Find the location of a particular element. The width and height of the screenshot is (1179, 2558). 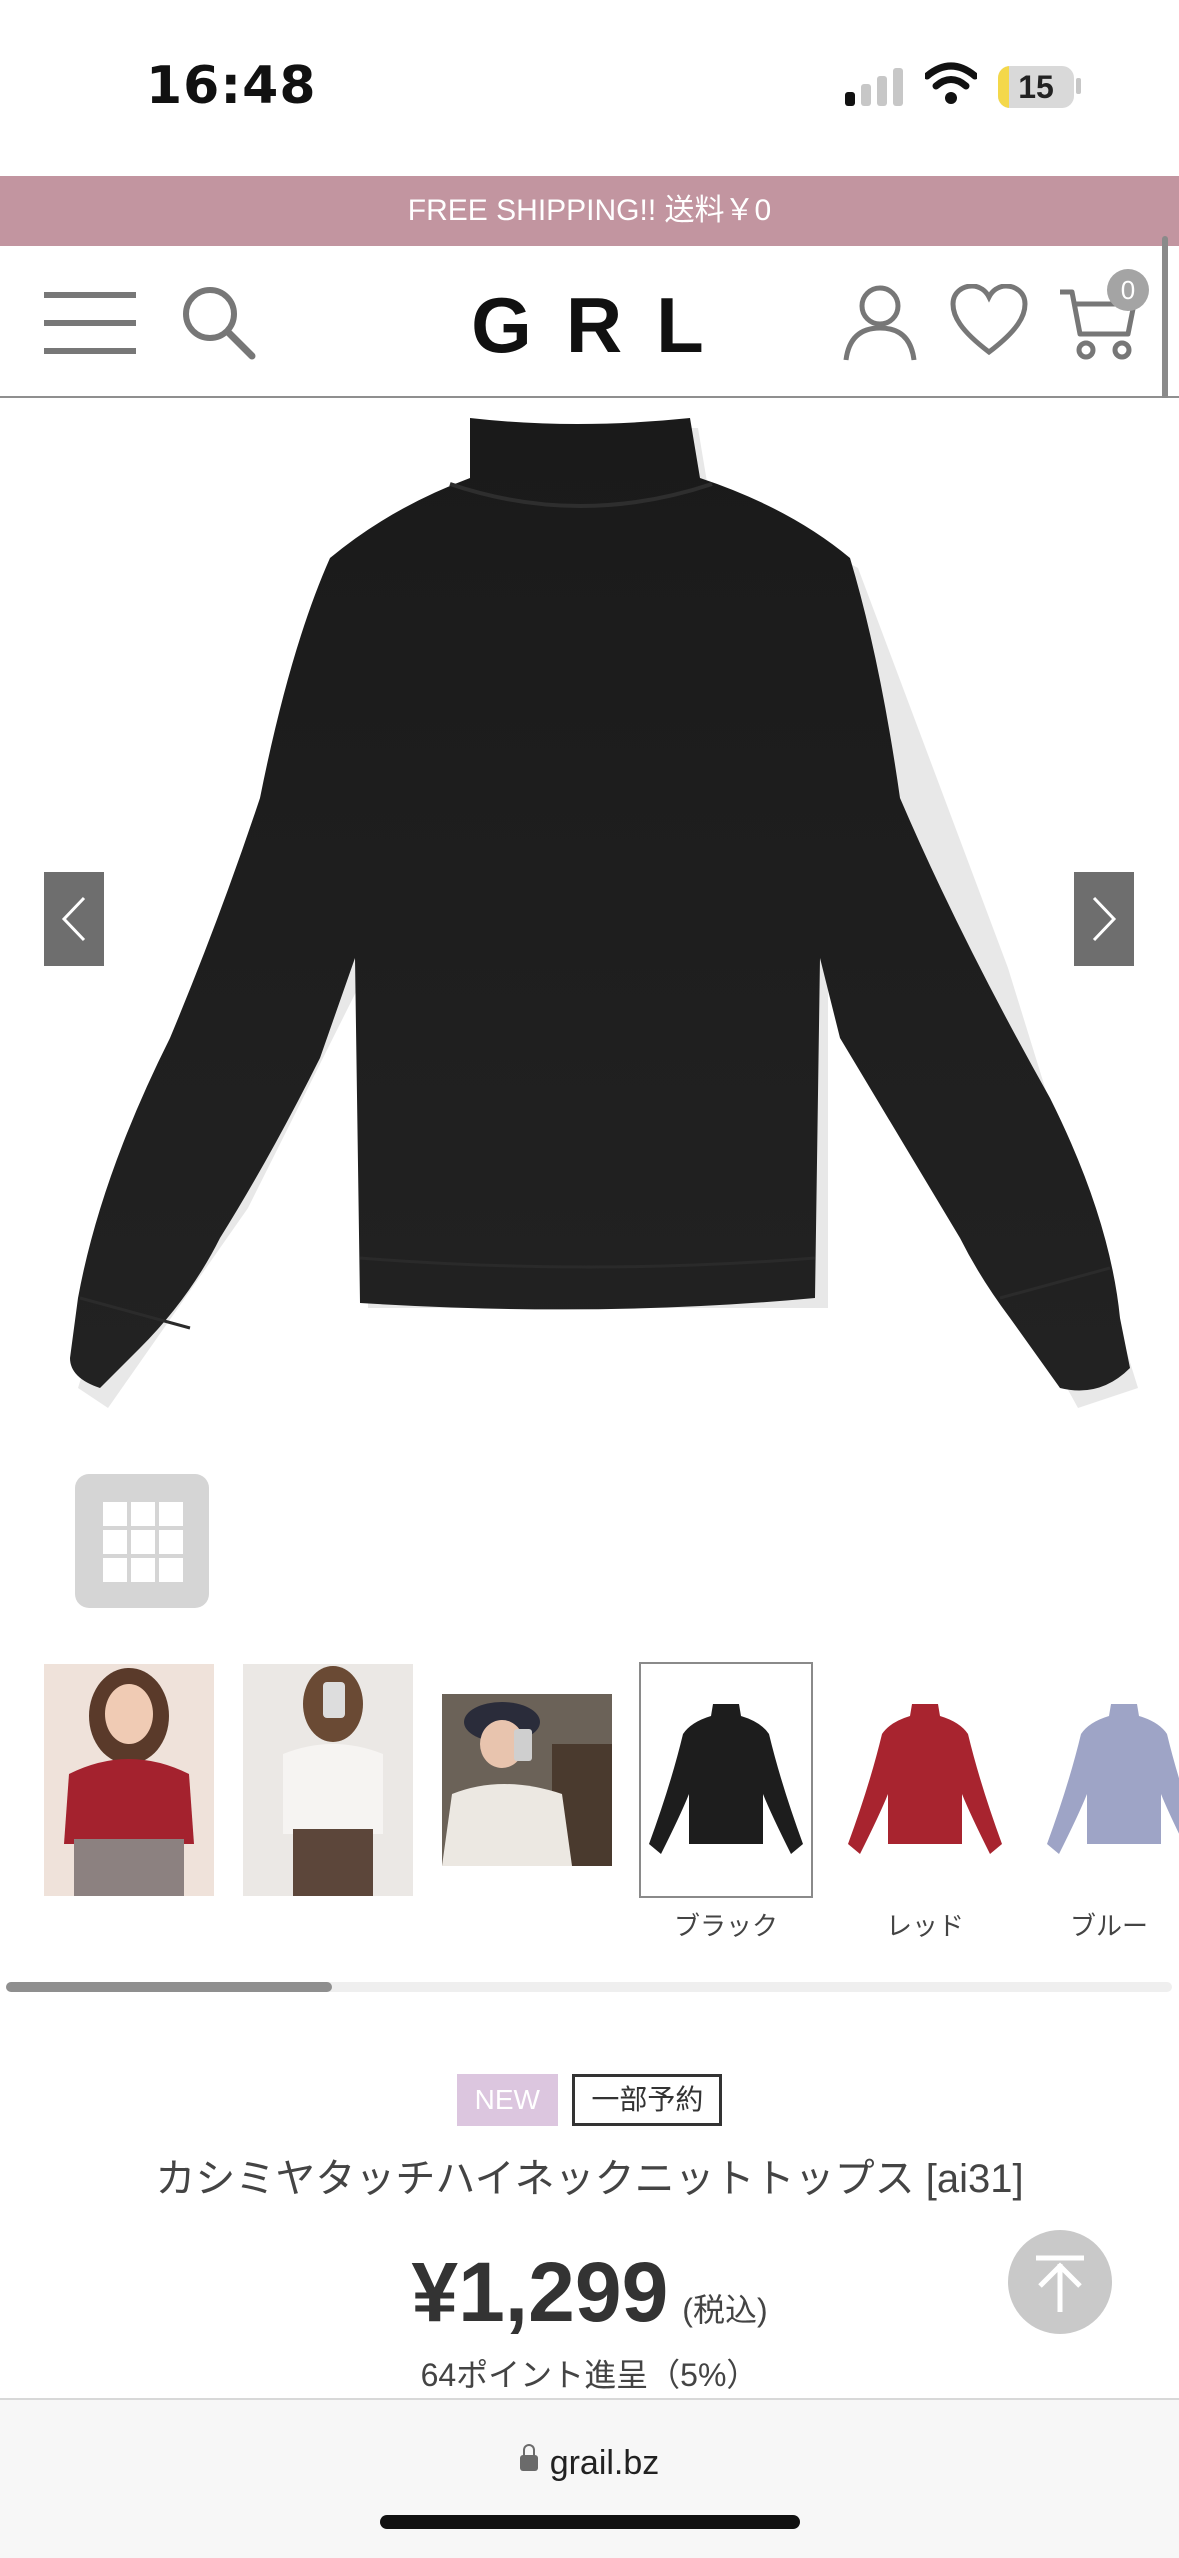

arrow-up-icon is located at coordinates (1060, 2283).